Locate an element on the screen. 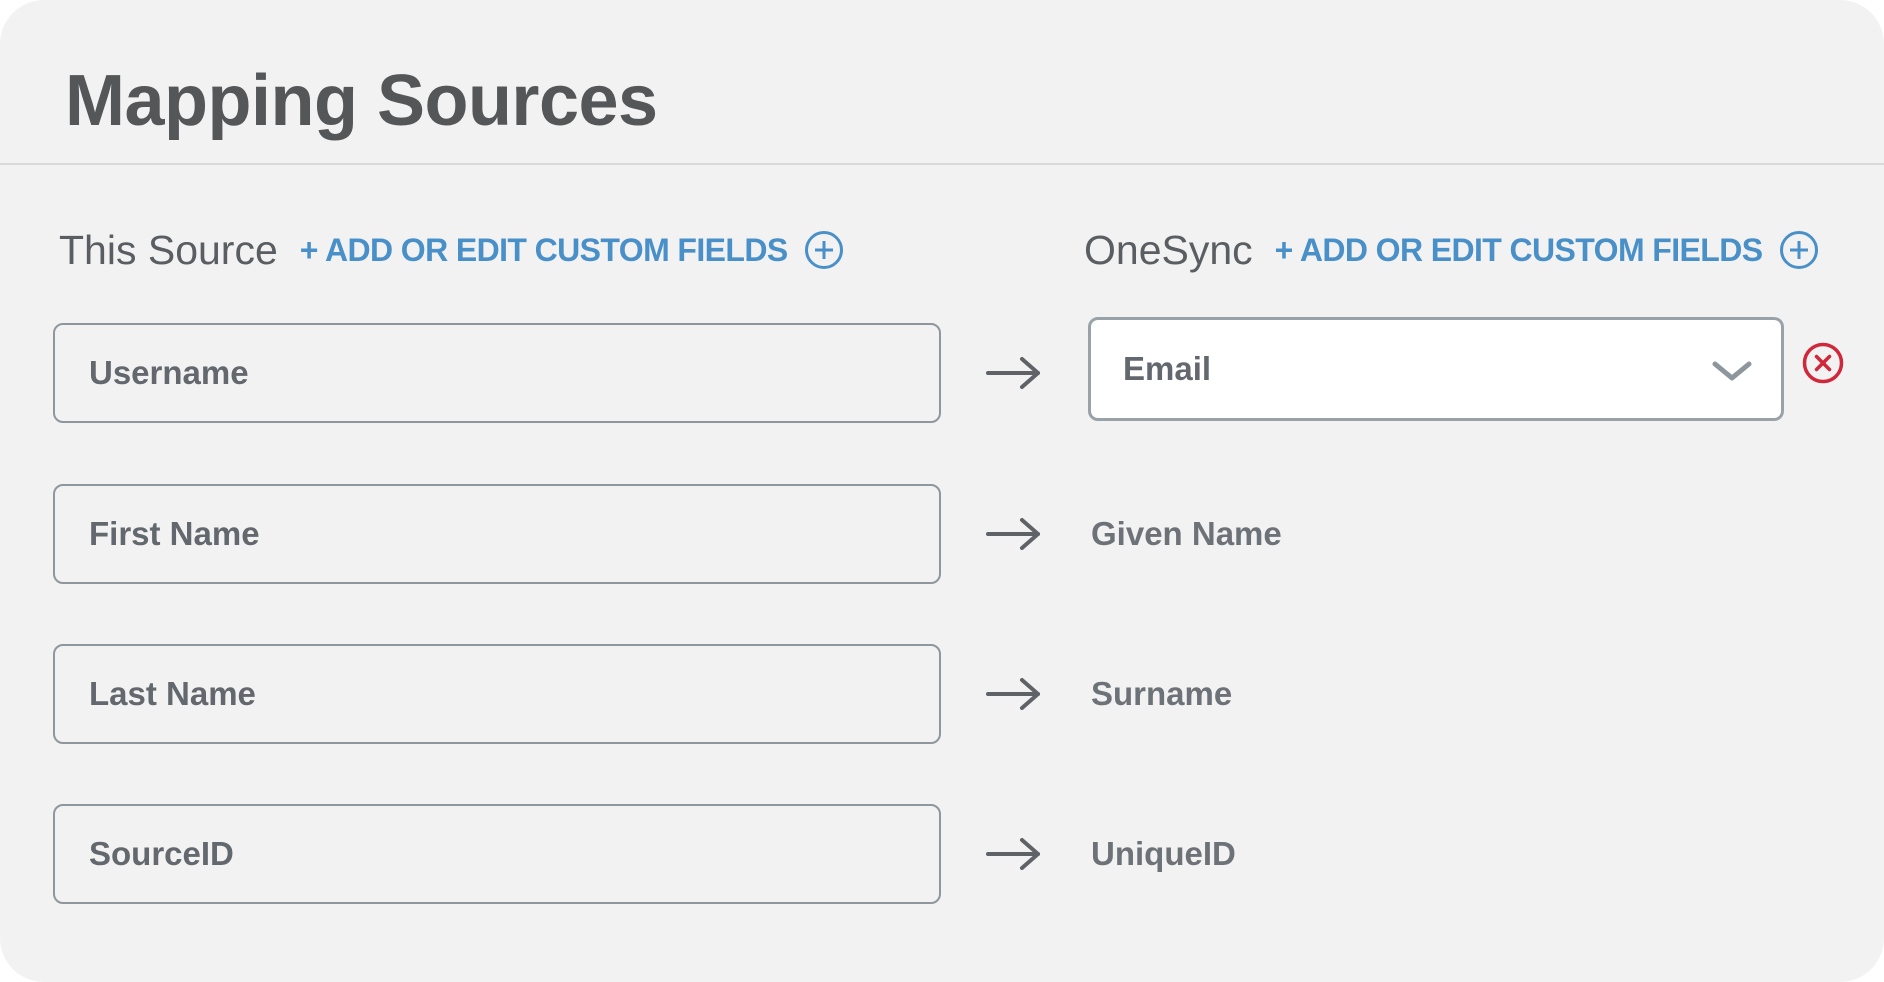  target-add-custom-fields-link: + ADD OR EDIT CUSTOM FIELDS is located at coordinates (1547, 250).